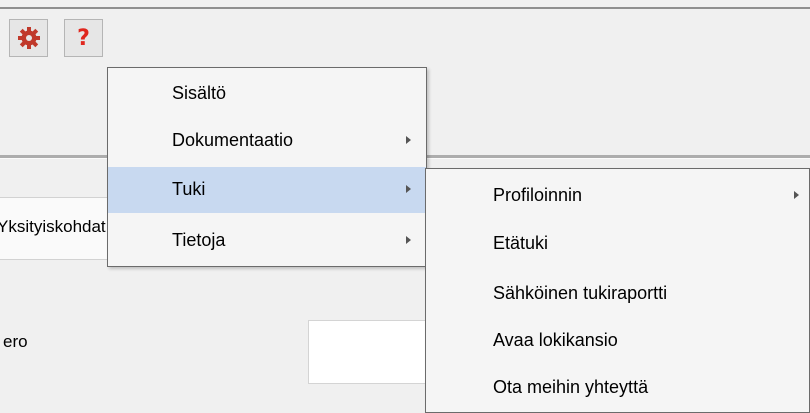 This screenshot has height=413, width=810. What do you see at coordinates (555, 340) in the screenshot?
I see `menu-item-label: Avaa lokikansio` at bounding box center [555, 340].